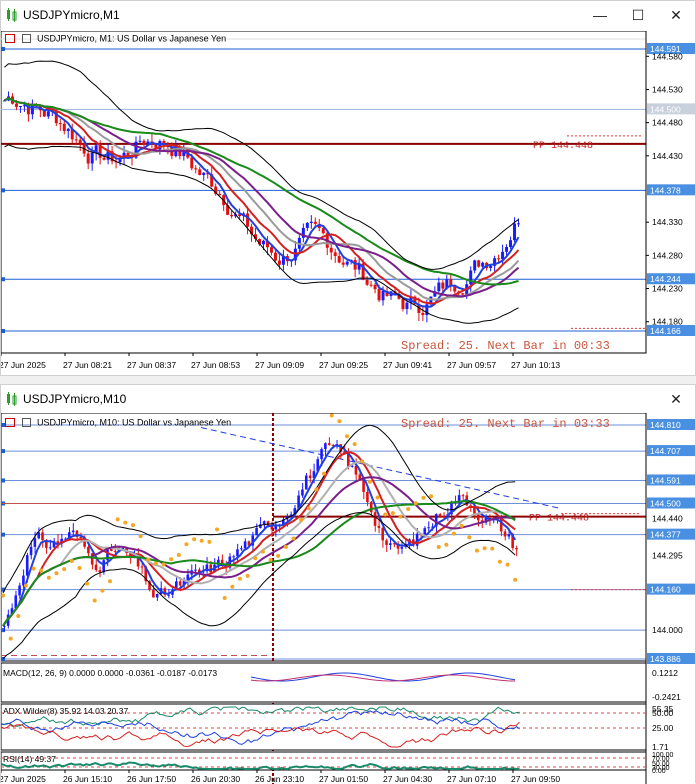  Describe the element at coordinates (3, 480) in the screenshot. I see `level-line-anchor` at that location.